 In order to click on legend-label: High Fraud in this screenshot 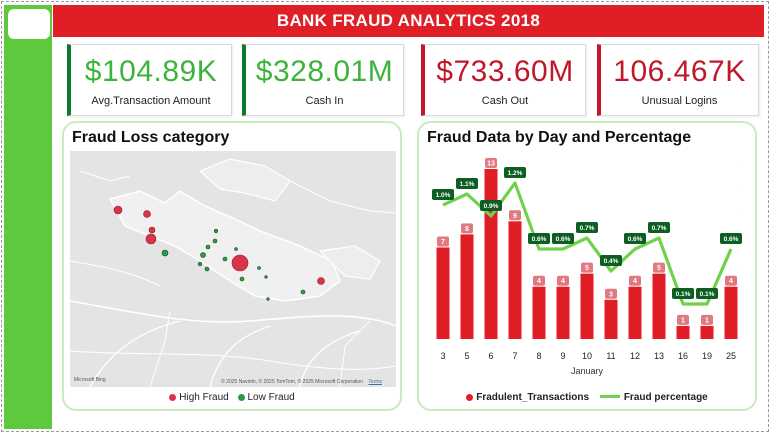, I will do `click(204, 397)`.